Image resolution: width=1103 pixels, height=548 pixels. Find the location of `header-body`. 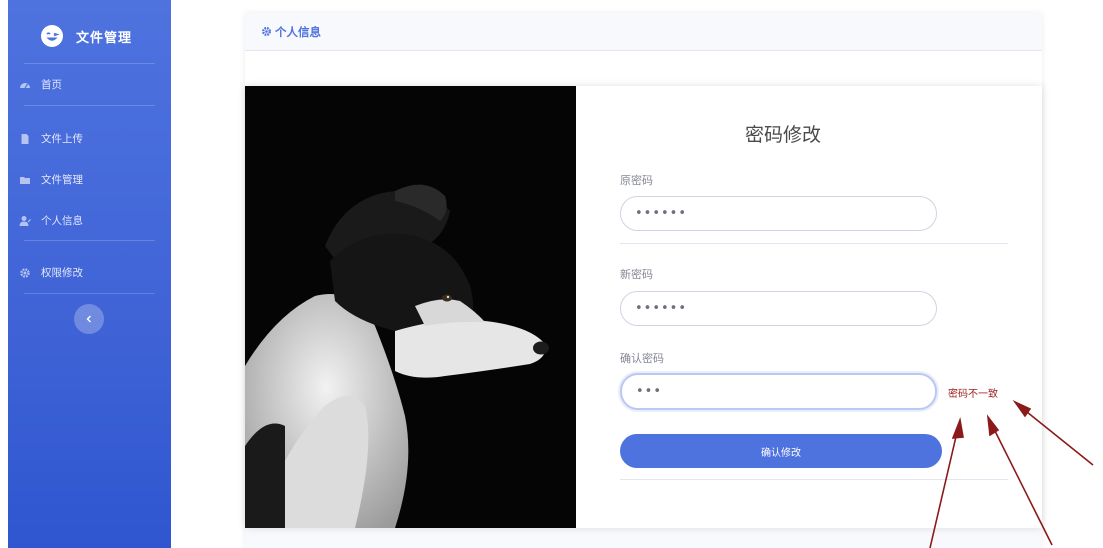

header-body is located at coordinates (643, 69).